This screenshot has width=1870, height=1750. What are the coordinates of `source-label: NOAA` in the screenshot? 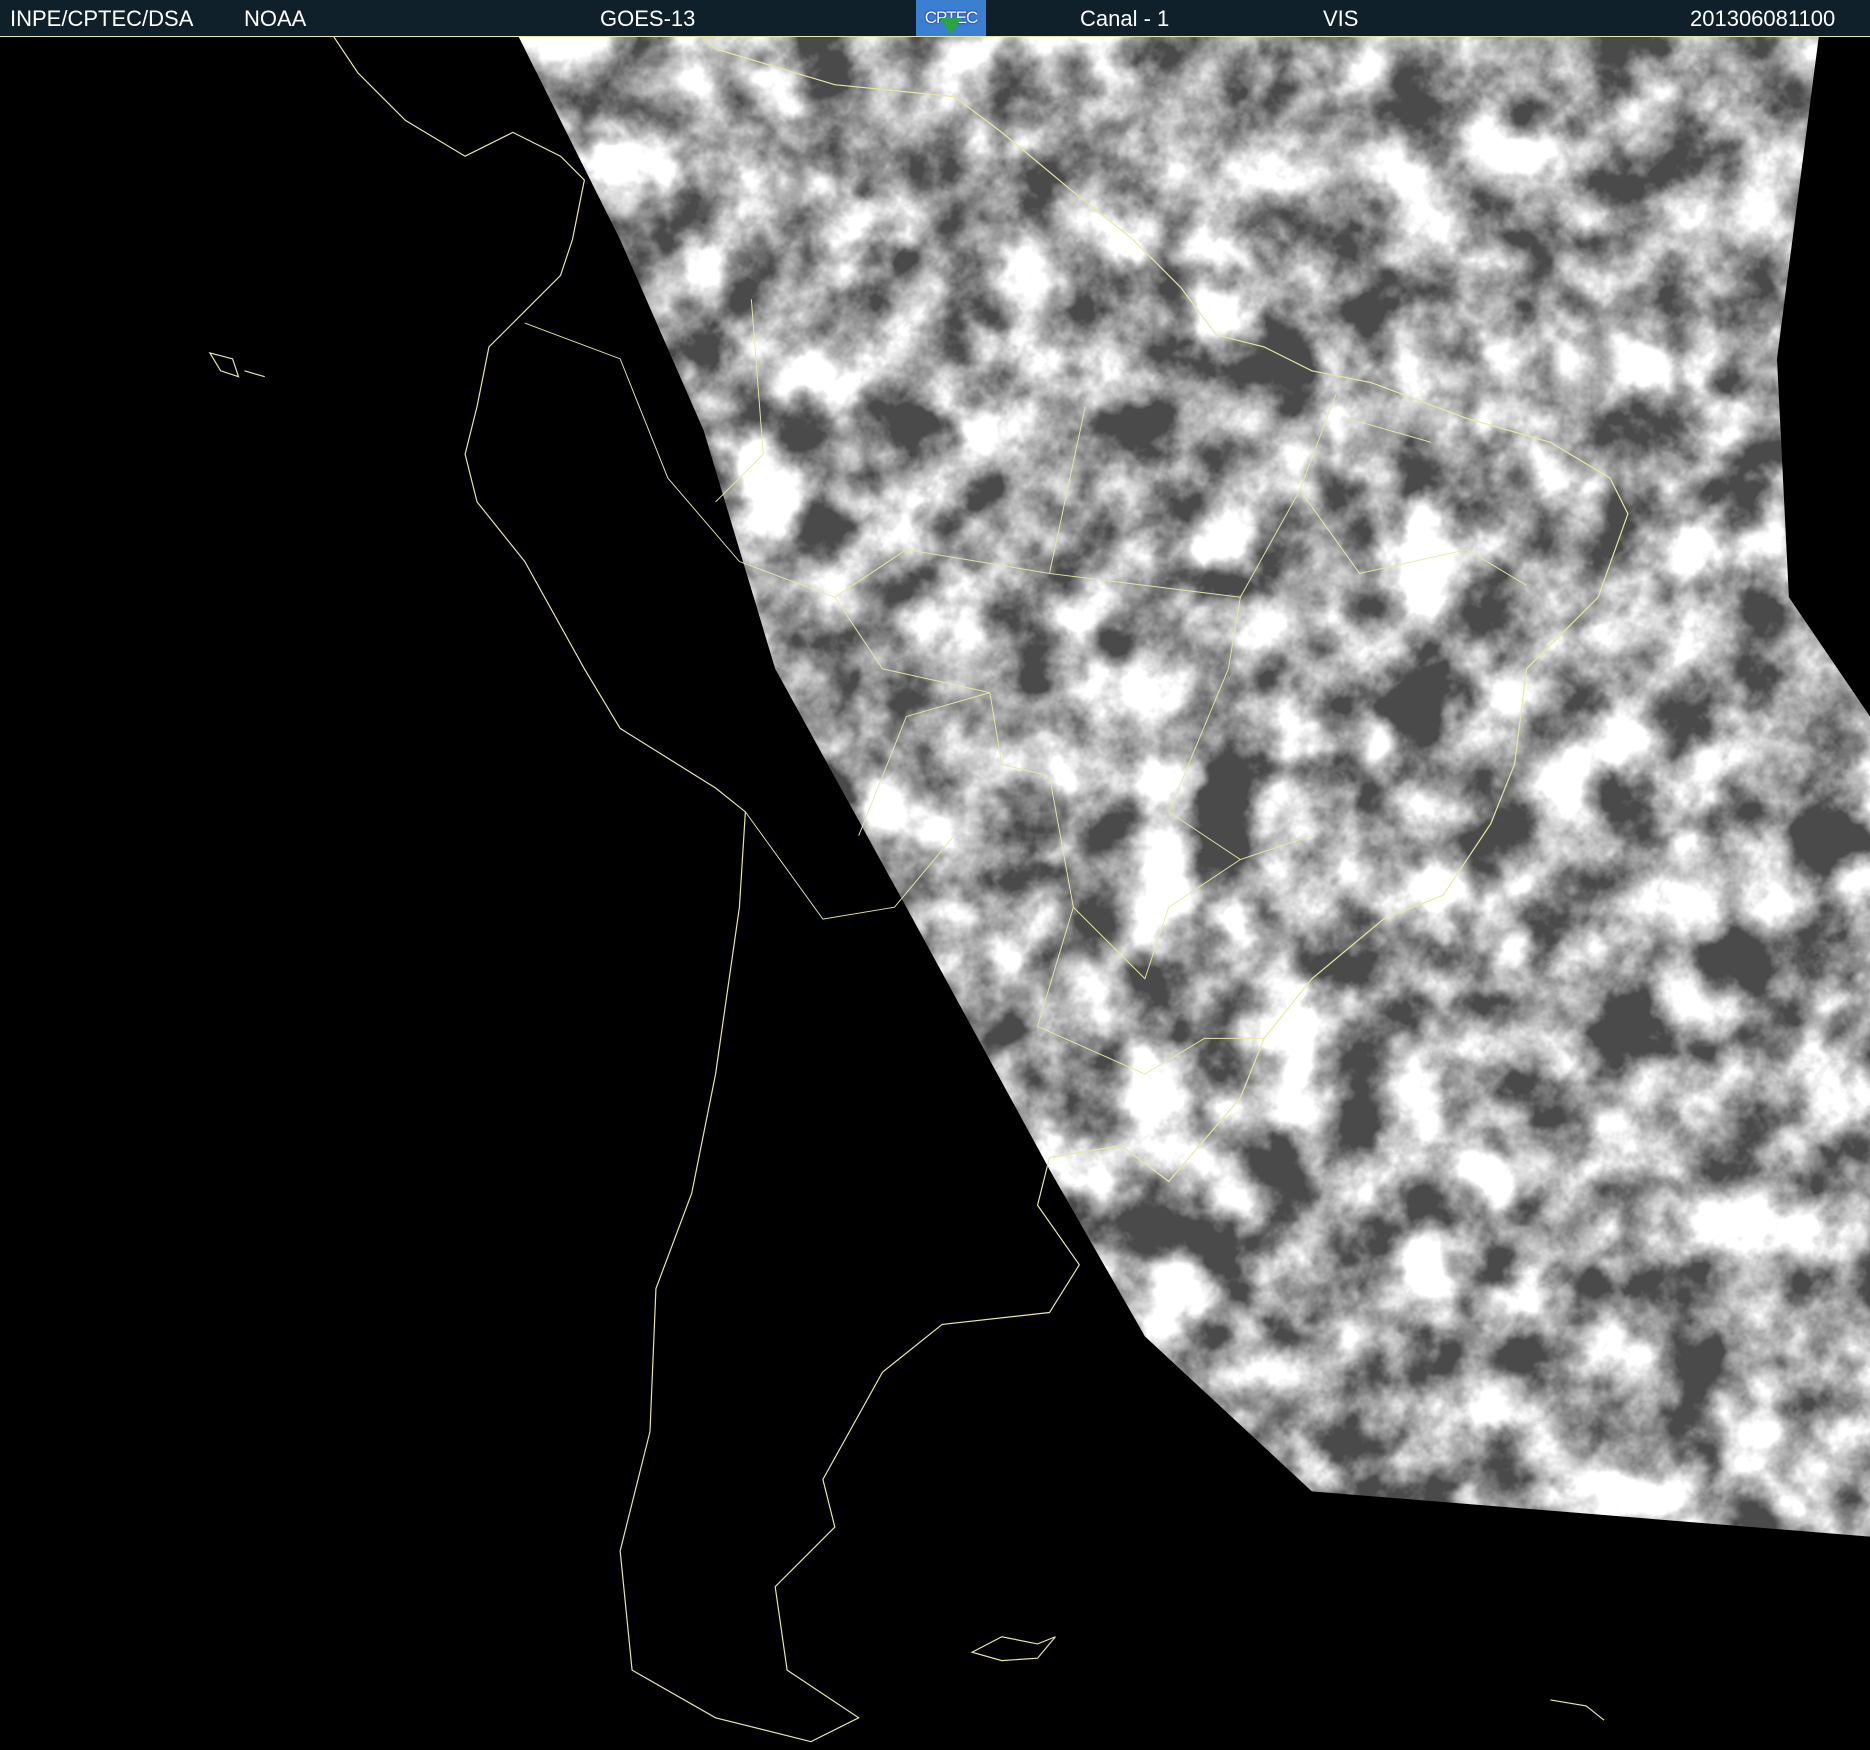 It's located at (275, 18).